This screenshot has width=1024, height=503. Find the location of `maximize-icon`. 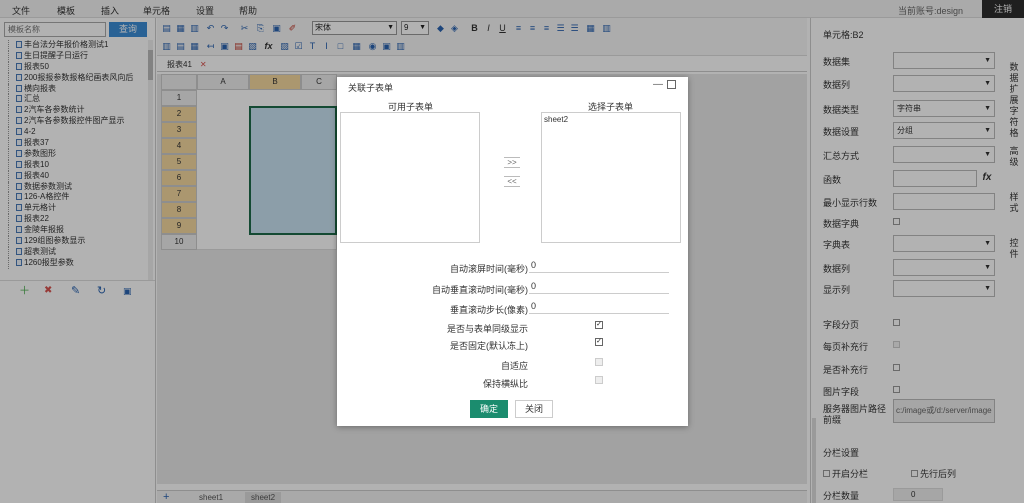

maximize-icon is located at coordinates (671, 84).